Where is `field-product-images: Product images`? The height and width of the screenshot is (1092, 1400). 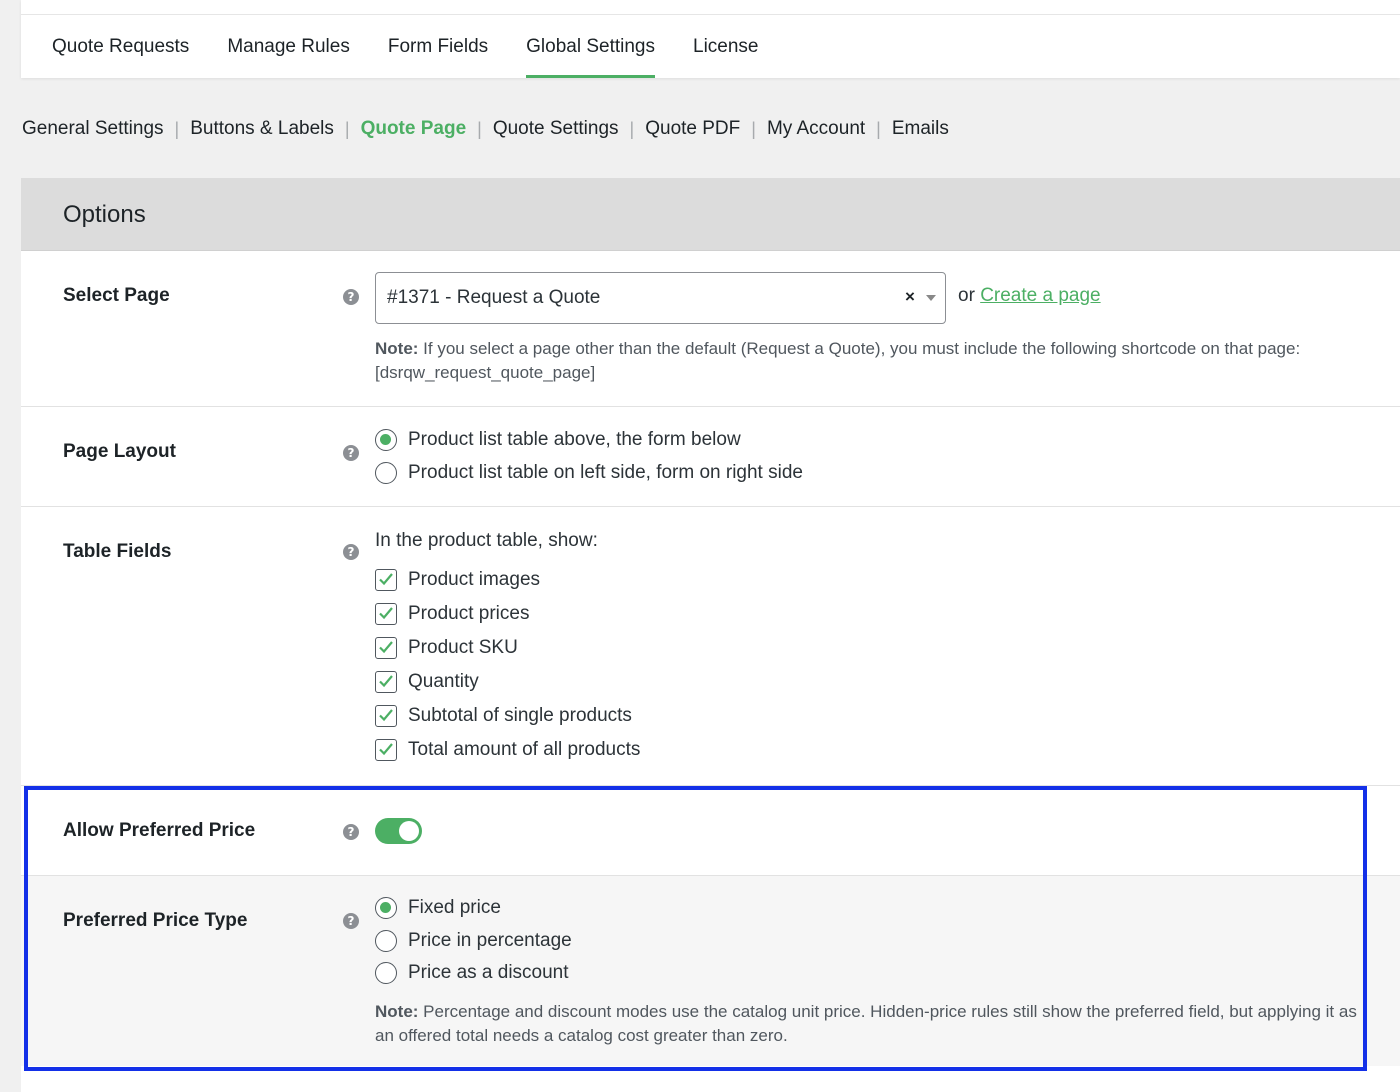 field-product-images: Product images is located at coordinates (457, 580).